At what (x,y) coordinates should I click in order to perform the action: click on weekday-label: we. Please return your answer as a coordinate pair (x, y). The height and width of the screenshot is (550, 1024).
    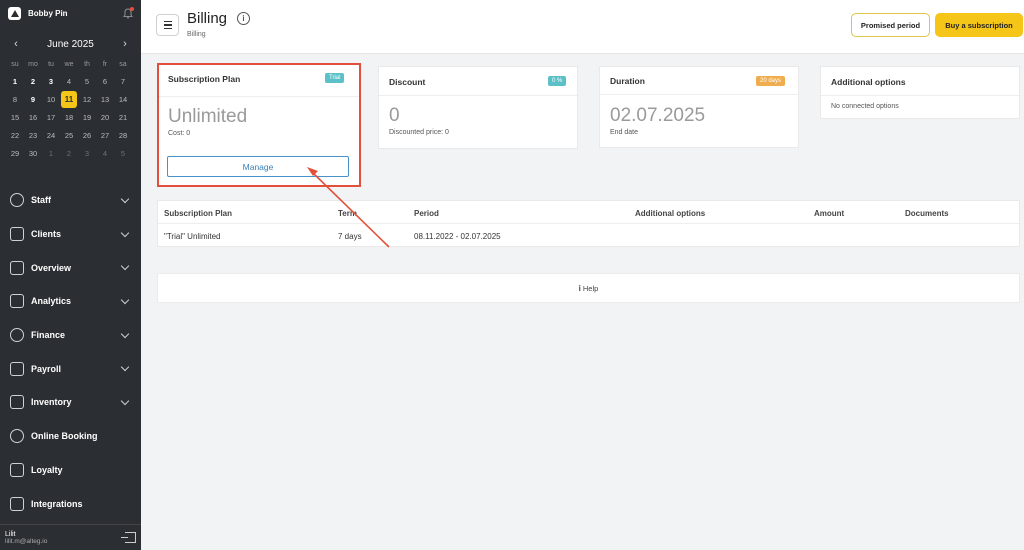
    Looking at the image, I should click on (69, 64).